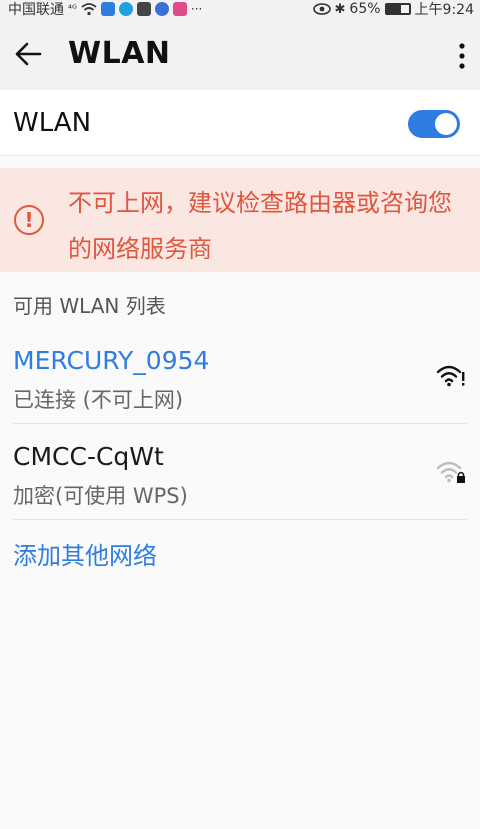 The height and width of the screenshot is (829, 480). What do you see at coordinates (72, 9) in the screenshot?
I see `signal-icon: ⁴ᴳ` at bounding box center [72, 9].